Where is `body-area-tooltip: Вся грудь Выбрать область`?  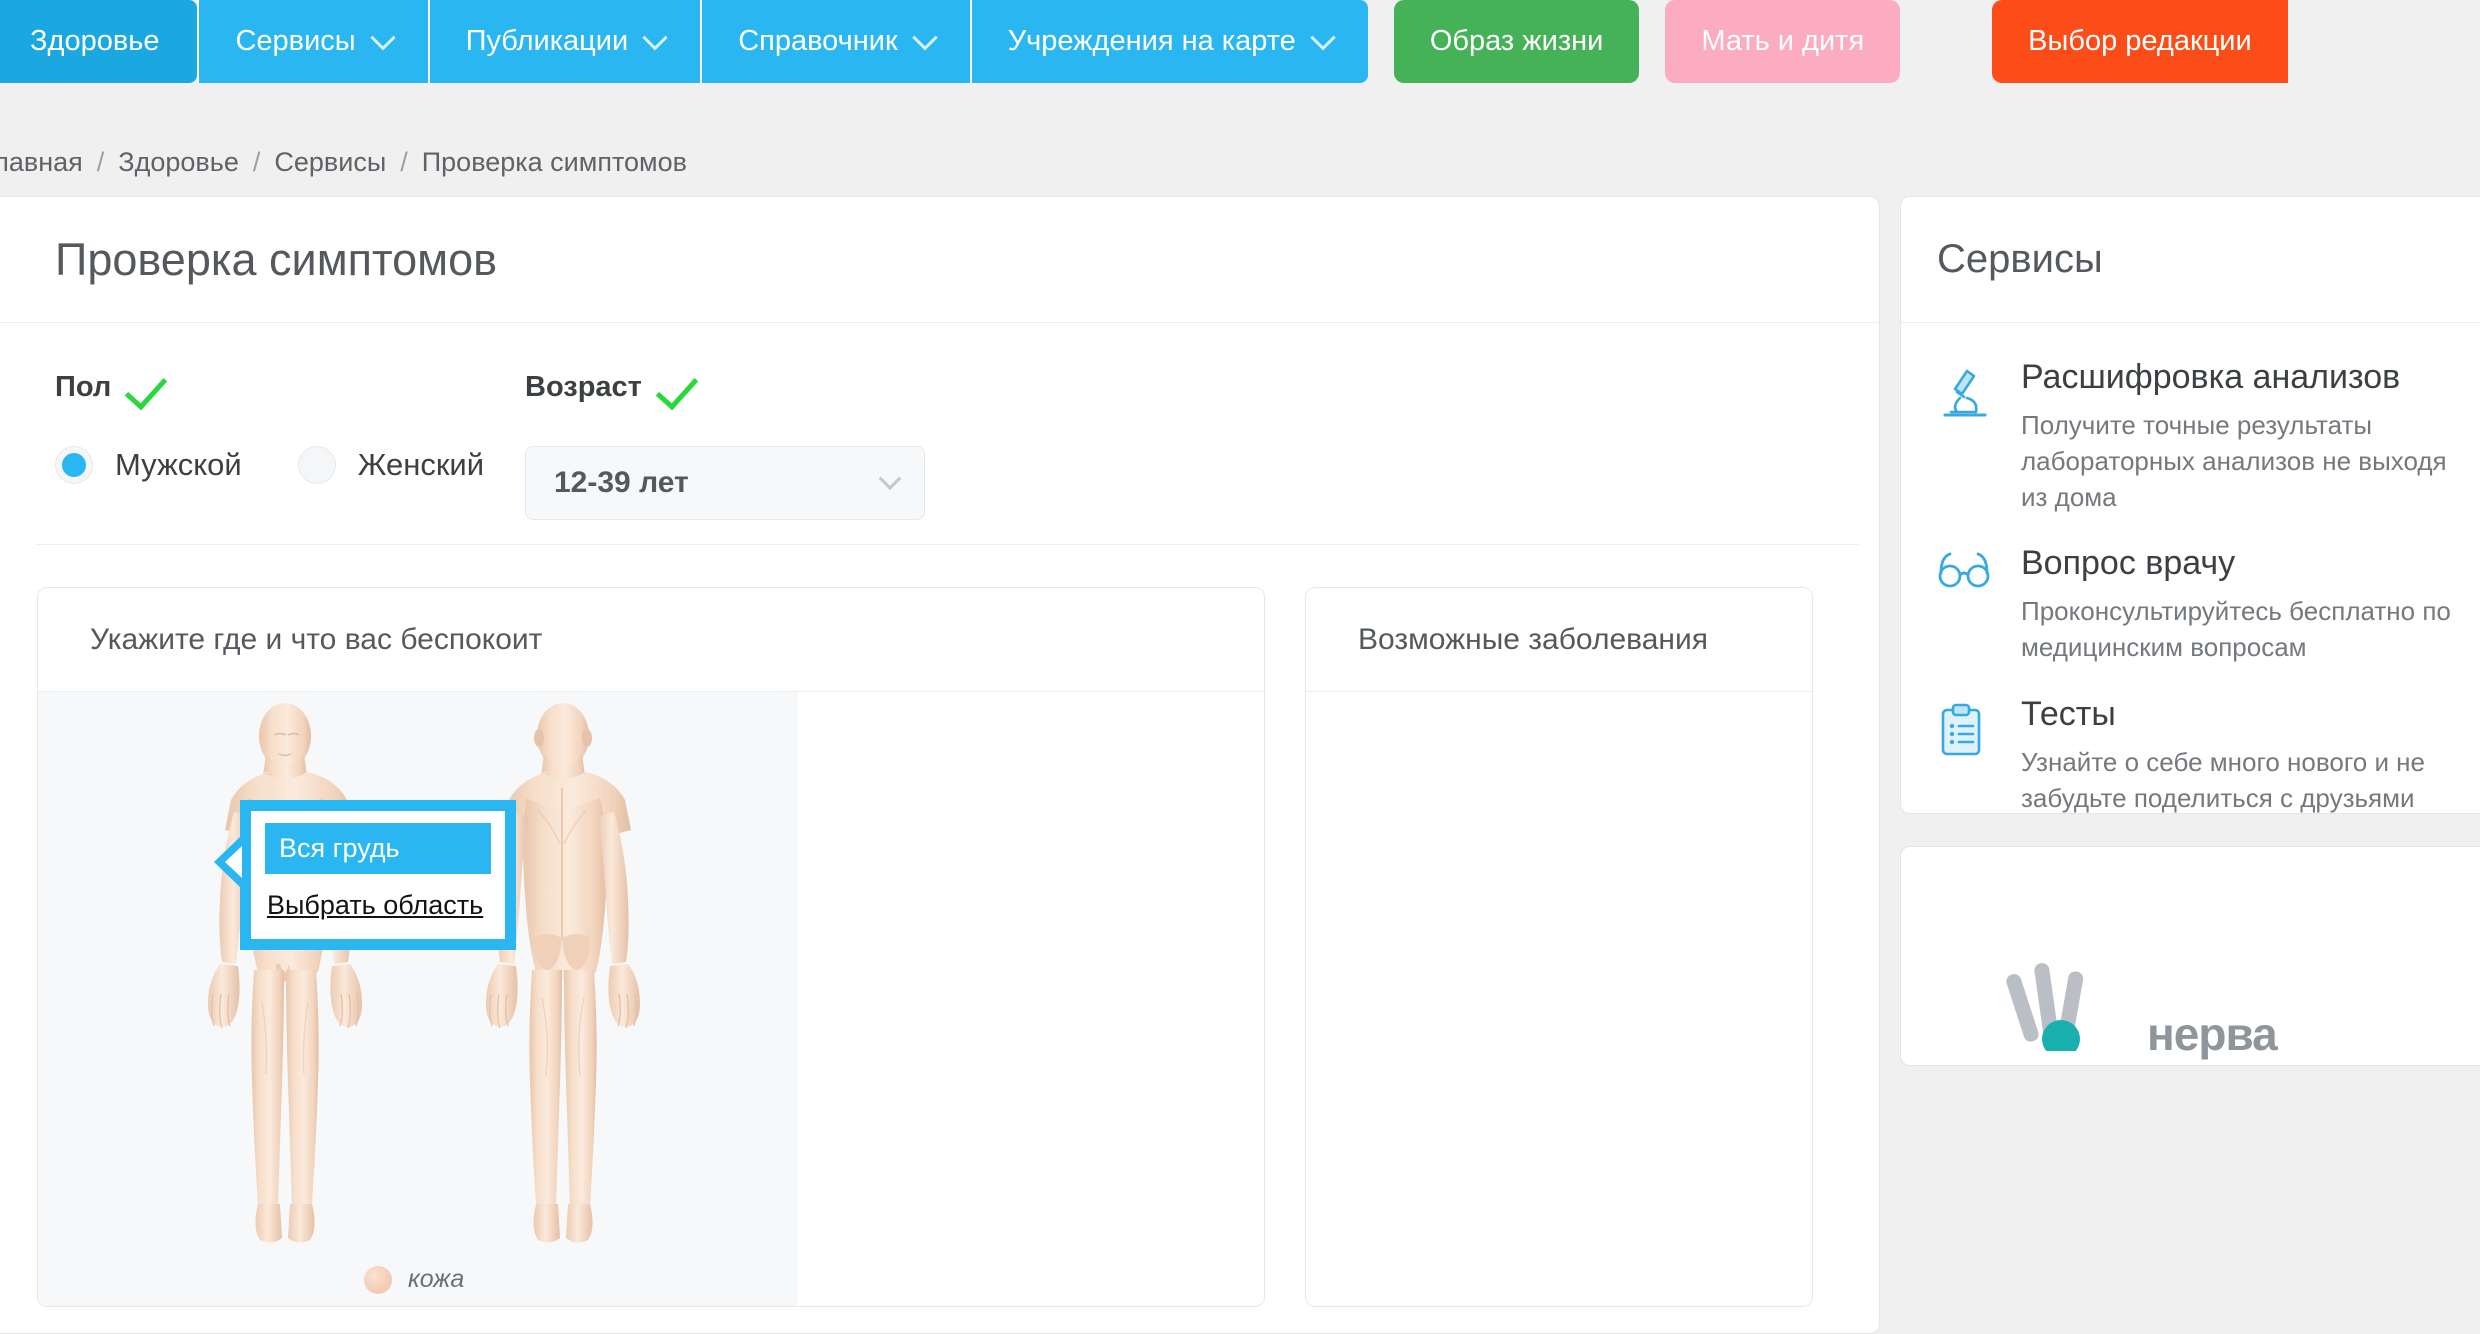 body-area-tooltip: Вся грудь Выбрать область is located at coordinates (365, 875).